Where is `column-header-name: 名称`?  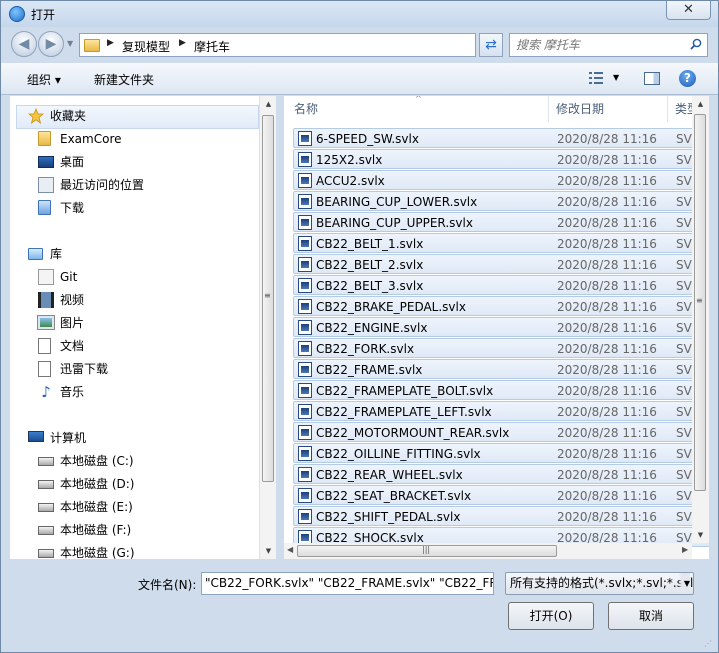 column-header-name: 名称 is located at coordinates (306, 109).